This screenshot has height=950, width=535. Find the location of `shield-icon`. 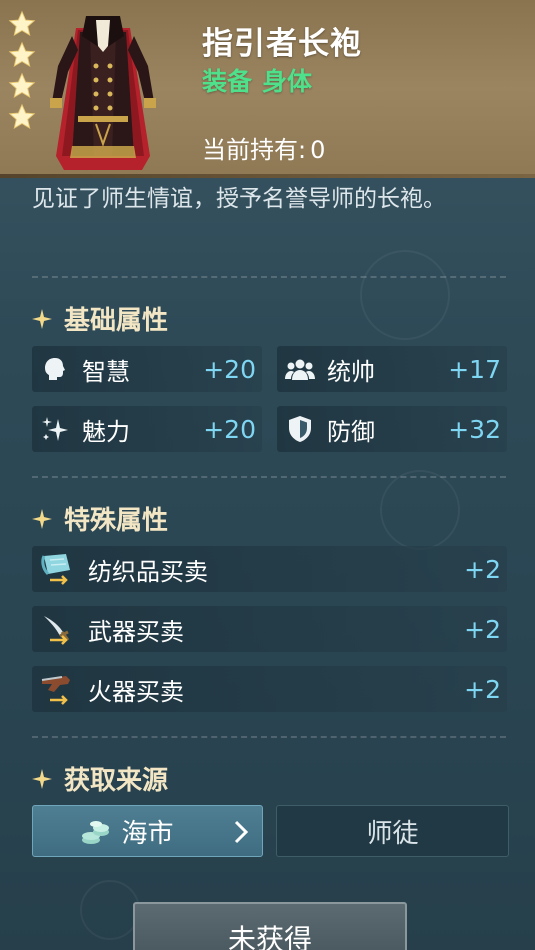

shield-icon is located at coordinates (300, 429).